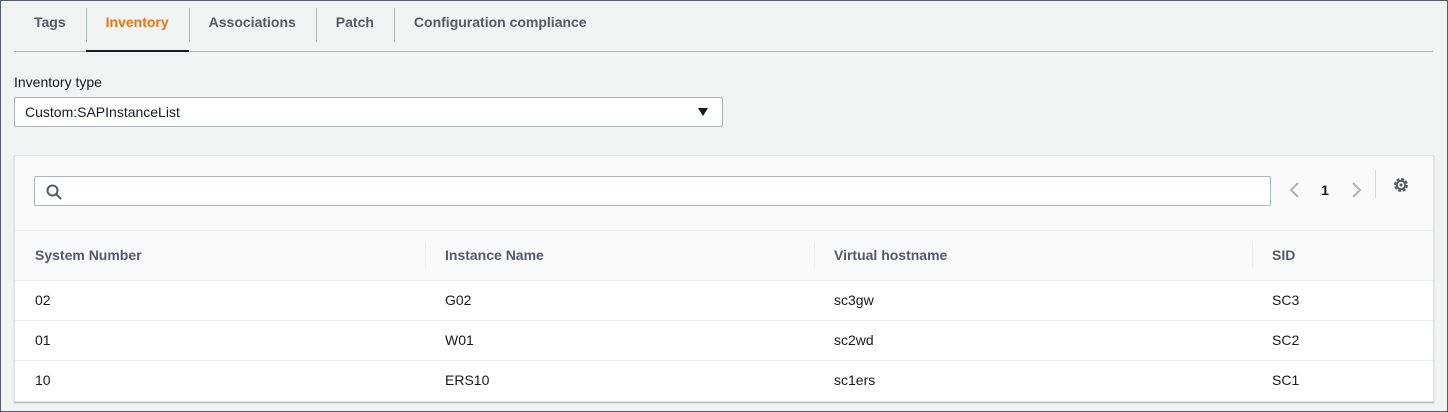  Describe the element at coordinates (220, 300) in the screenshot. I see `cell-system-number: 02` at that location.